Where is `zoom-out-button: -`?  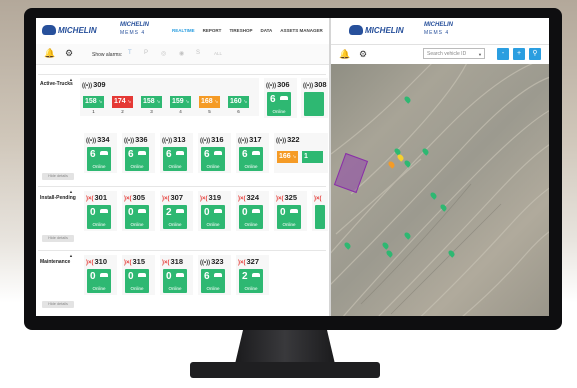 zoom-out-button: - is located at coordinates (503, 54).